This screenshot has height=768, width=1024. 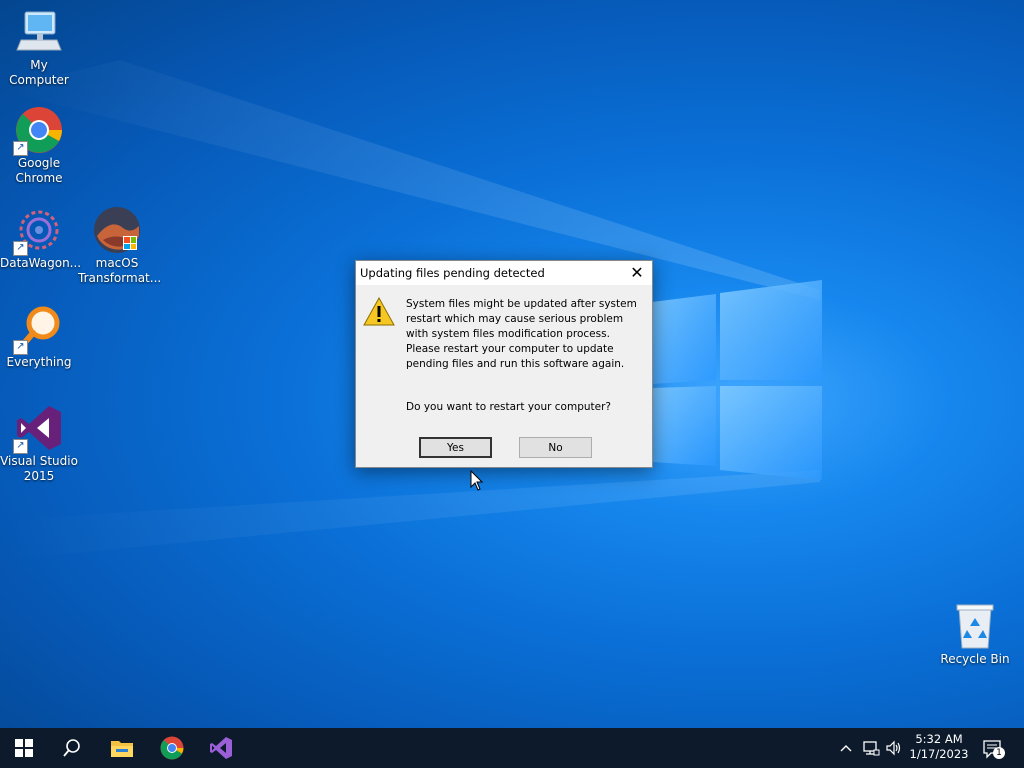 I want to click on start-button, so click(x=24, y=748).